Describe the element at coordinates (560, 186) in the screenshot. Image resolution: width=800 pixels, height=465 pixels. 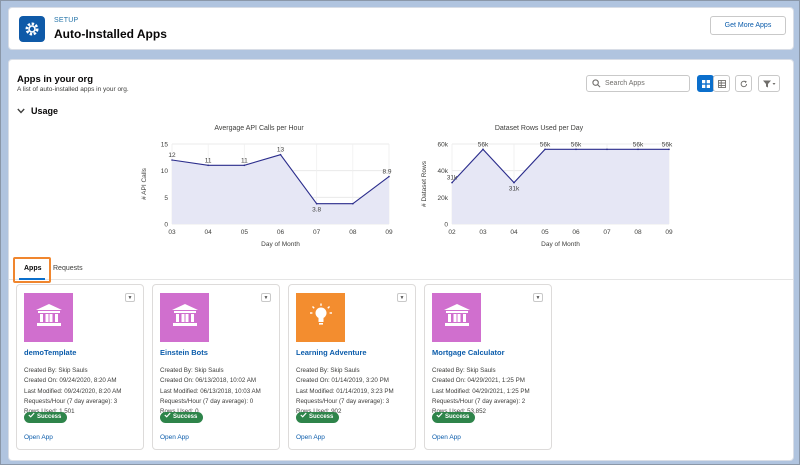
I see `series-area` at that location.